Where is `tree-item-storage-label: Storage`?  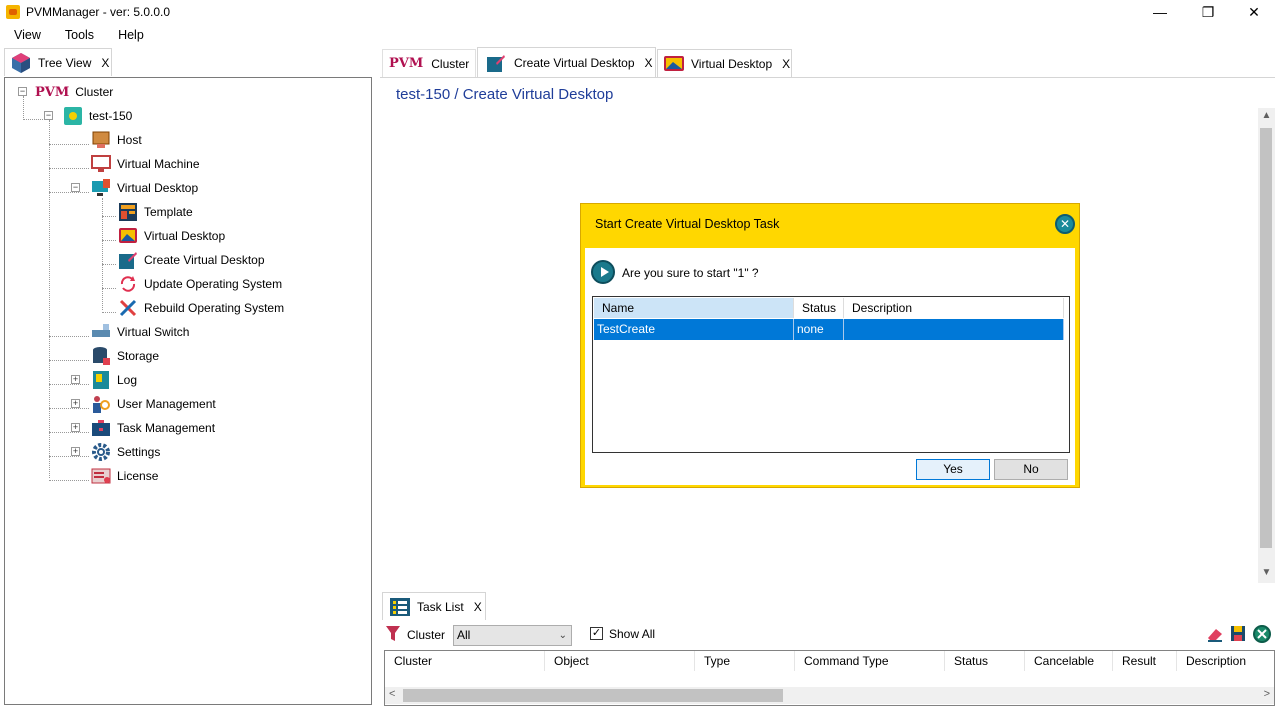 tree-item-storage-label: Storage is located at coordinates (138, 356).